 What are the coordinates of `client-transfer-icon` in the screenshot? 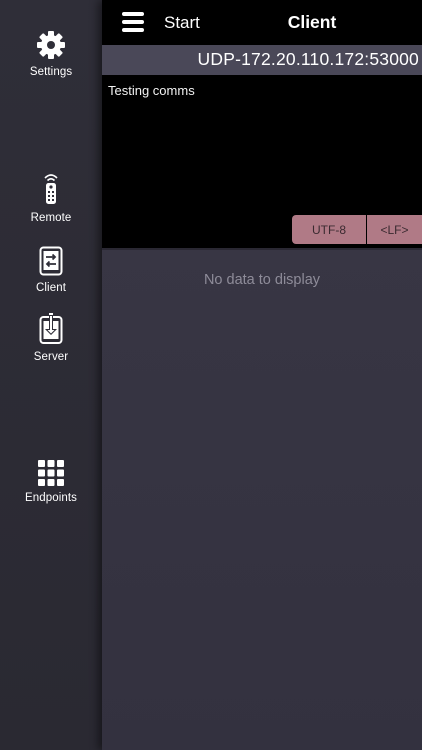 It's located at (51, 261).